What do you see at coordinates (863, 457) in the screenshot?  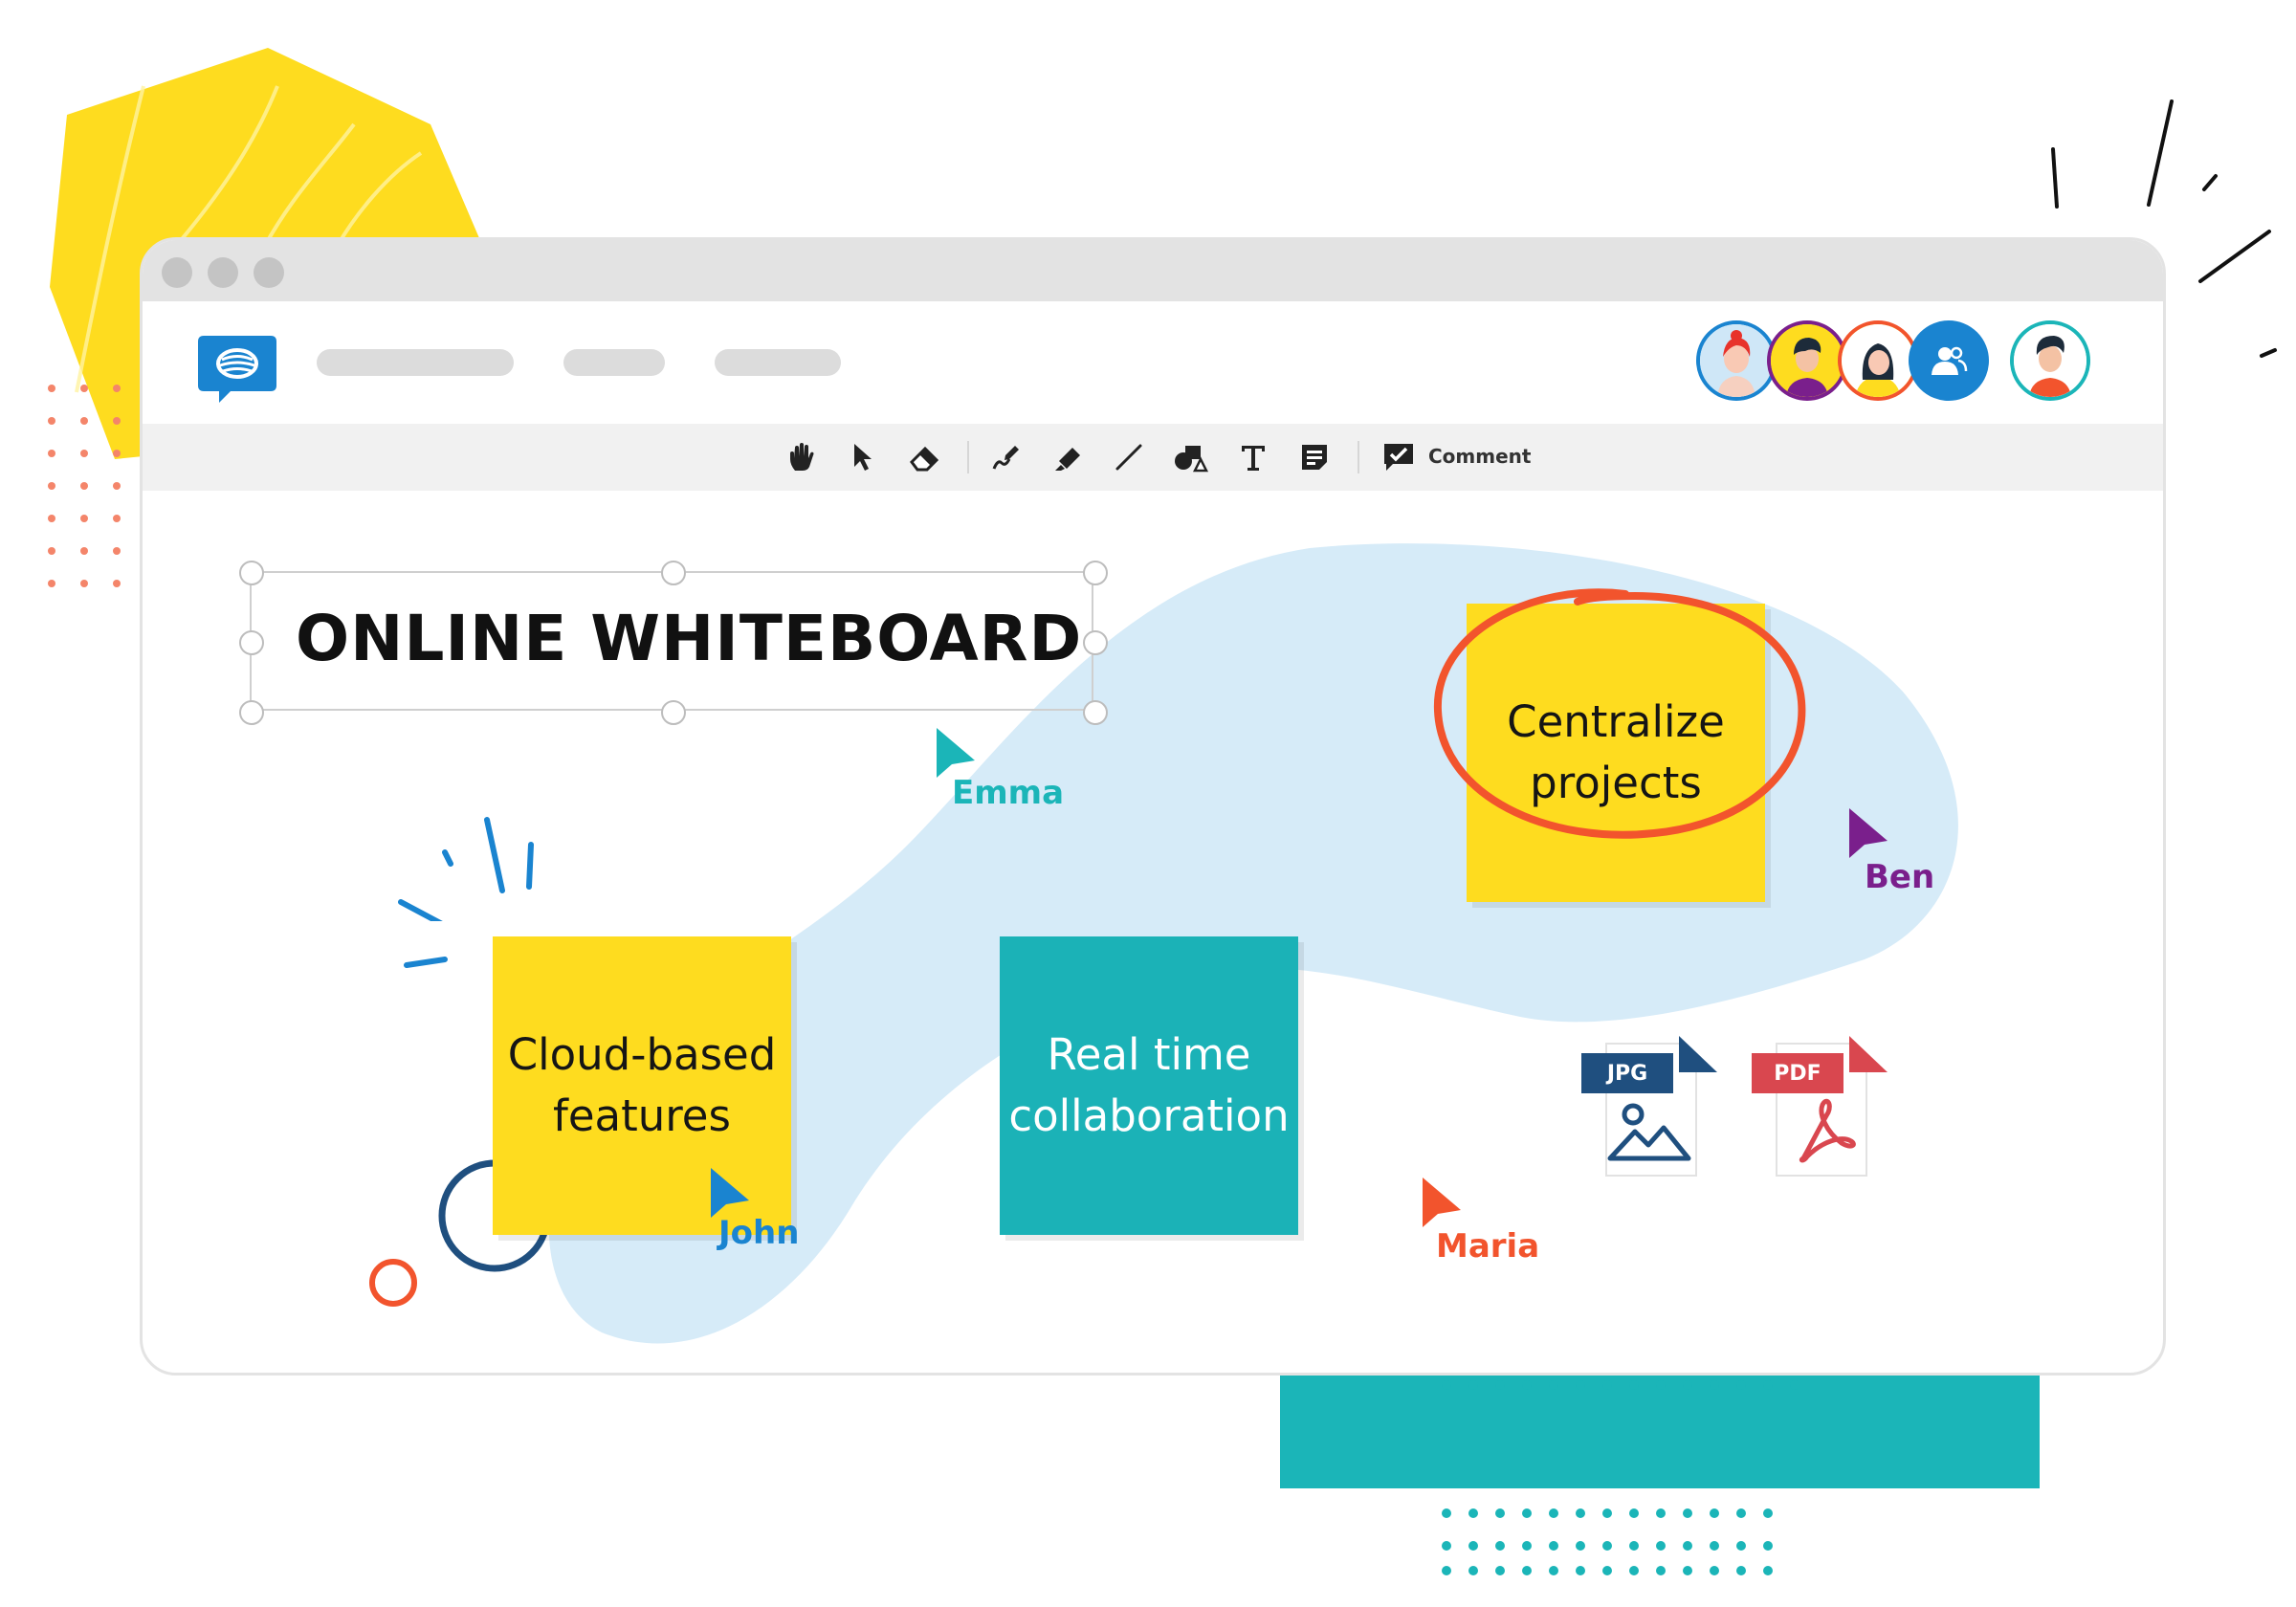 I see `pointer-icon` at bounding box center [863, 457].